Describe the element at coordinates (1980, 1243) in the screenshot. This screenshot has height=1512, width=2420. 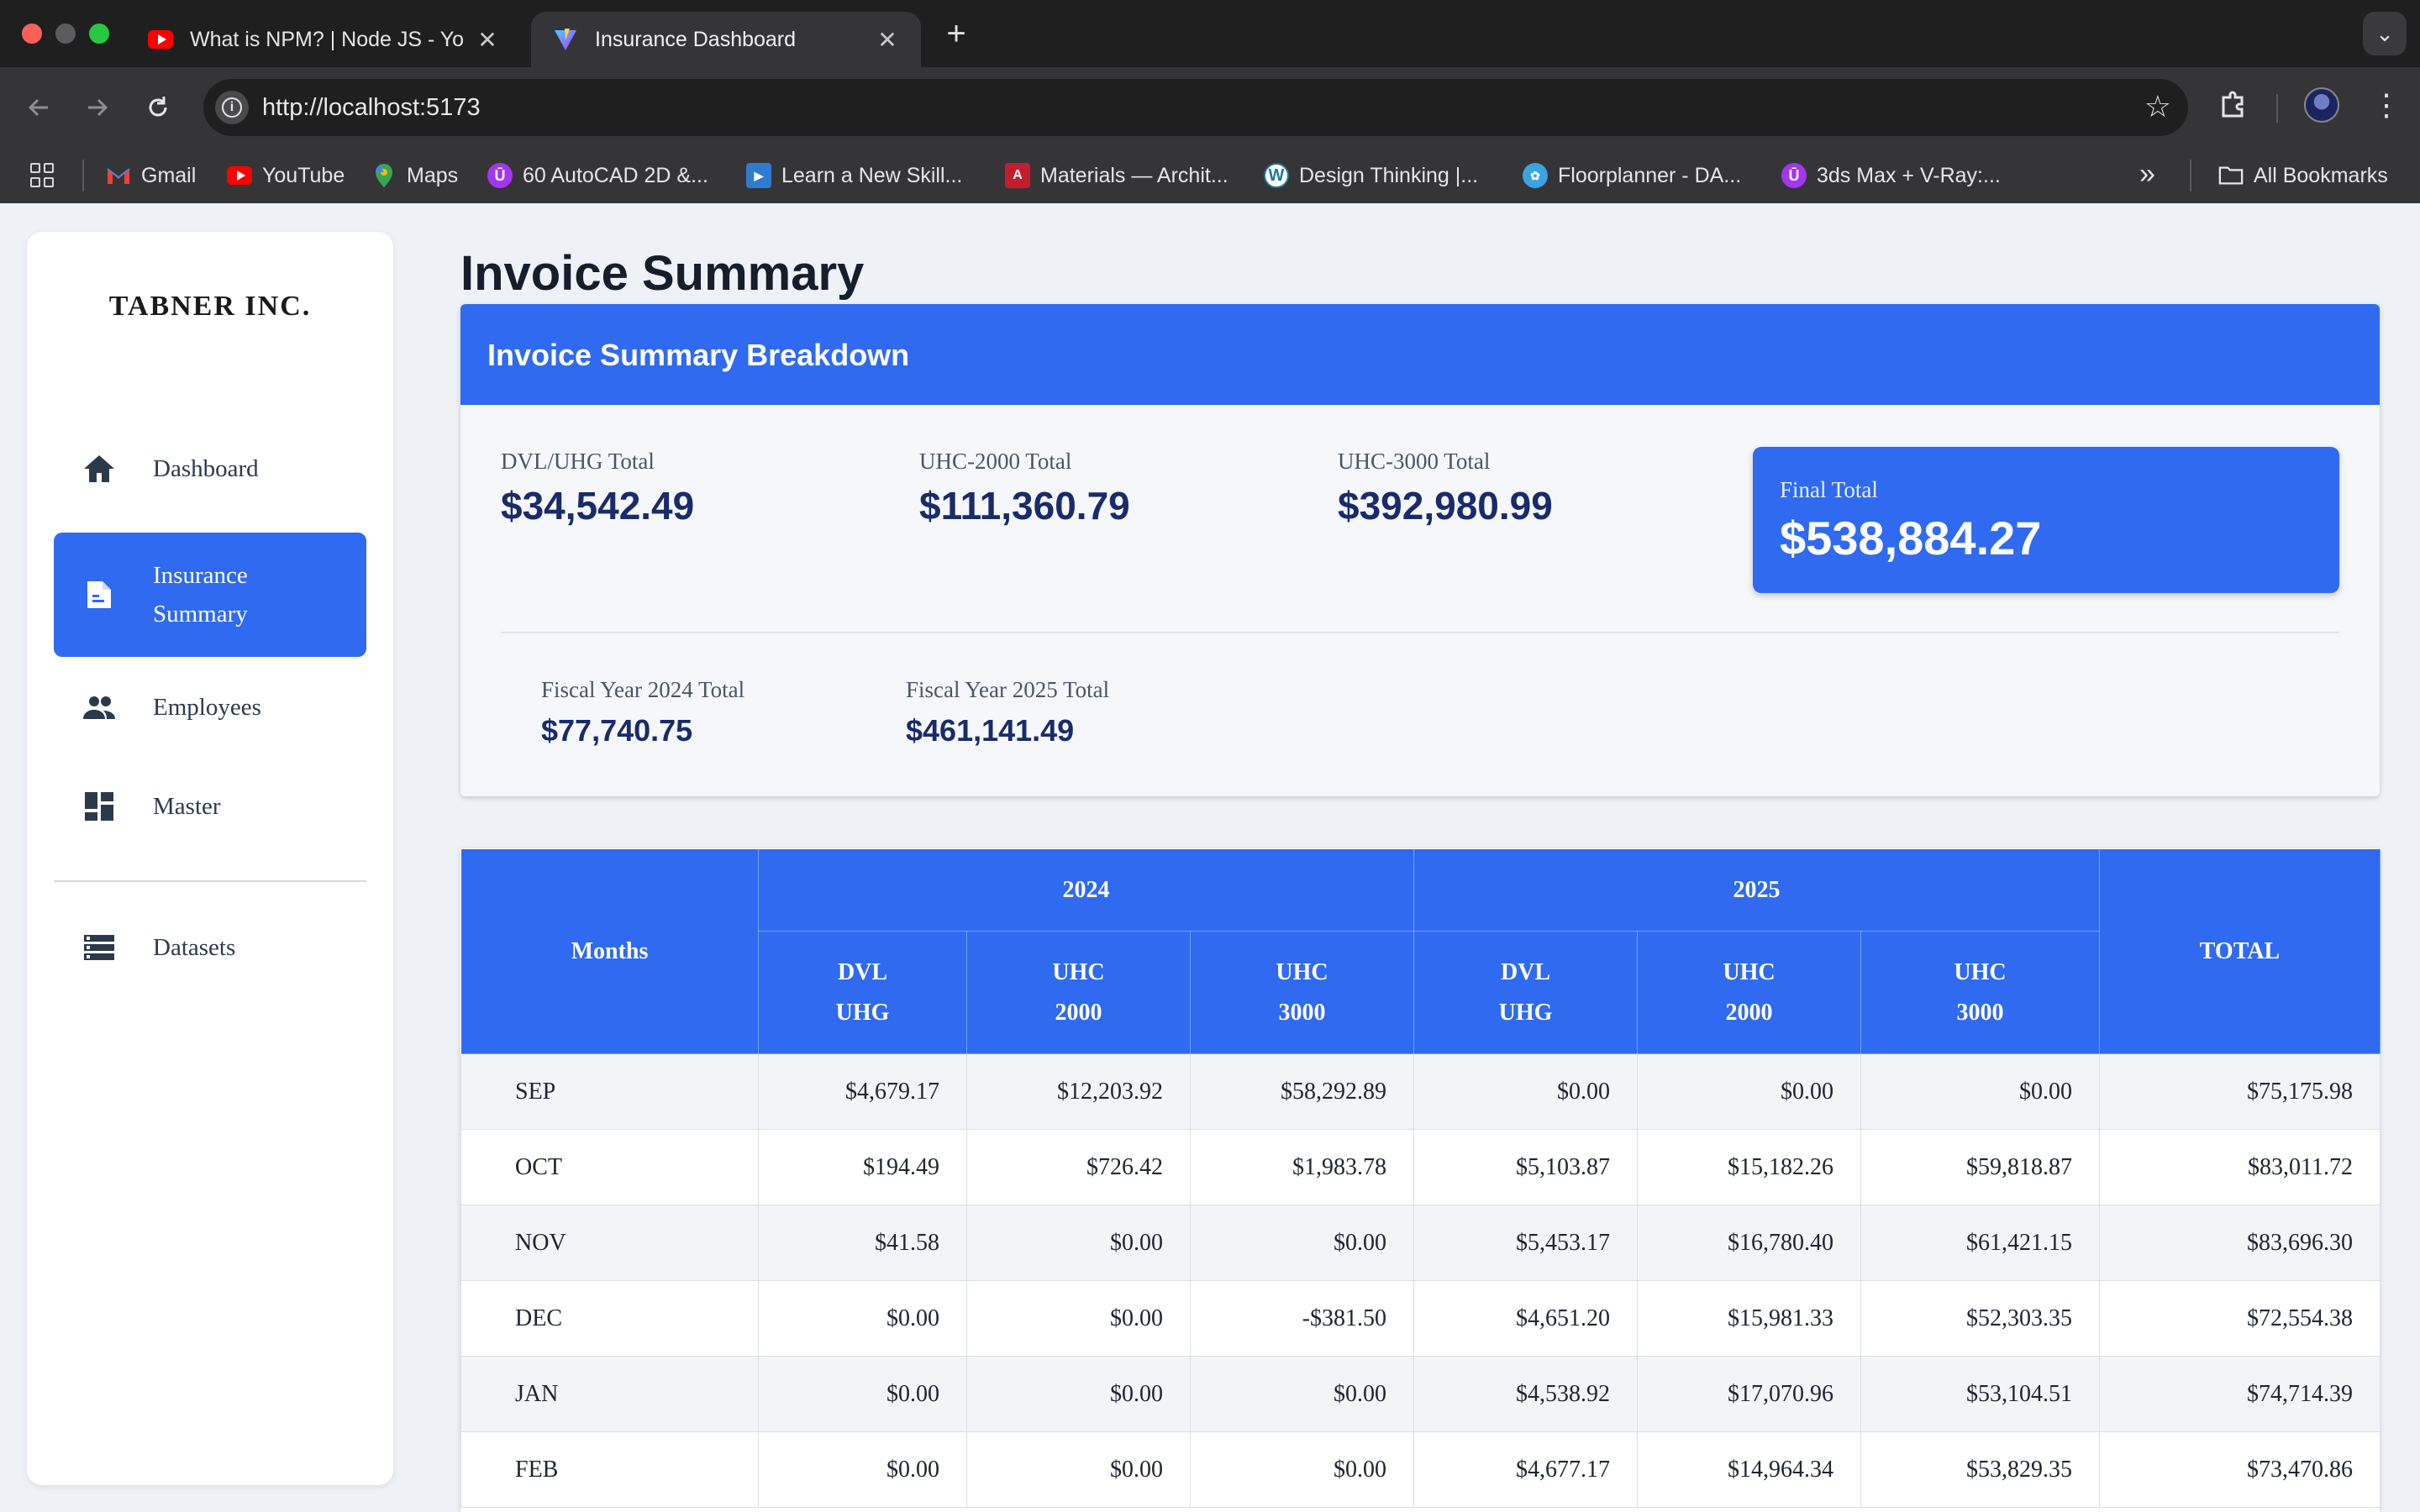
I see `amount-cell: $61,421.15` at that location.